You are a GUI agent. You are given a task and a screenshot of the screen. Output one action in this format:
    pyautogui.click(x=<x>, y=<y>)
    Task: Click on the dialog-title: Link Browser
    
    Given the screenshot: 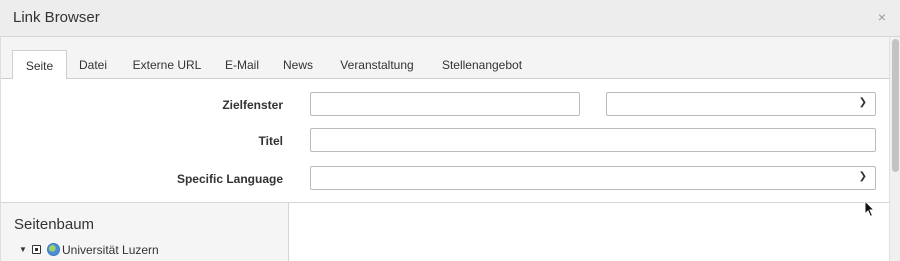 What is the action you would take?
    pyautogui.click(x=56, y=17)
    